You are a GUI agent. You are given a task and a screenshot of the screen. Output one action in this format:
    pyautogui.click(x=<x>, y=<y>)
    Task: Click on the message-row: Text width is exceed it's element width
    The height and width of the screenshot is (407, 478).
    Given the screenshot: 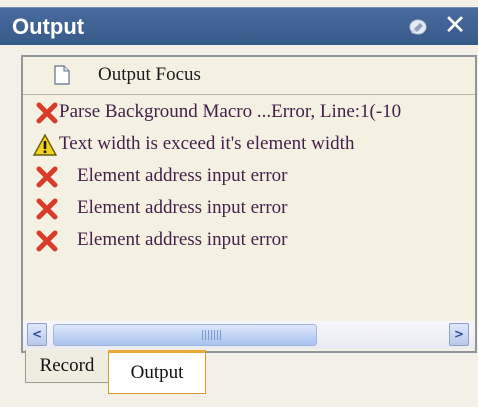 What is the action you would take?
    pyautogui.click(x=249, y=147)
    